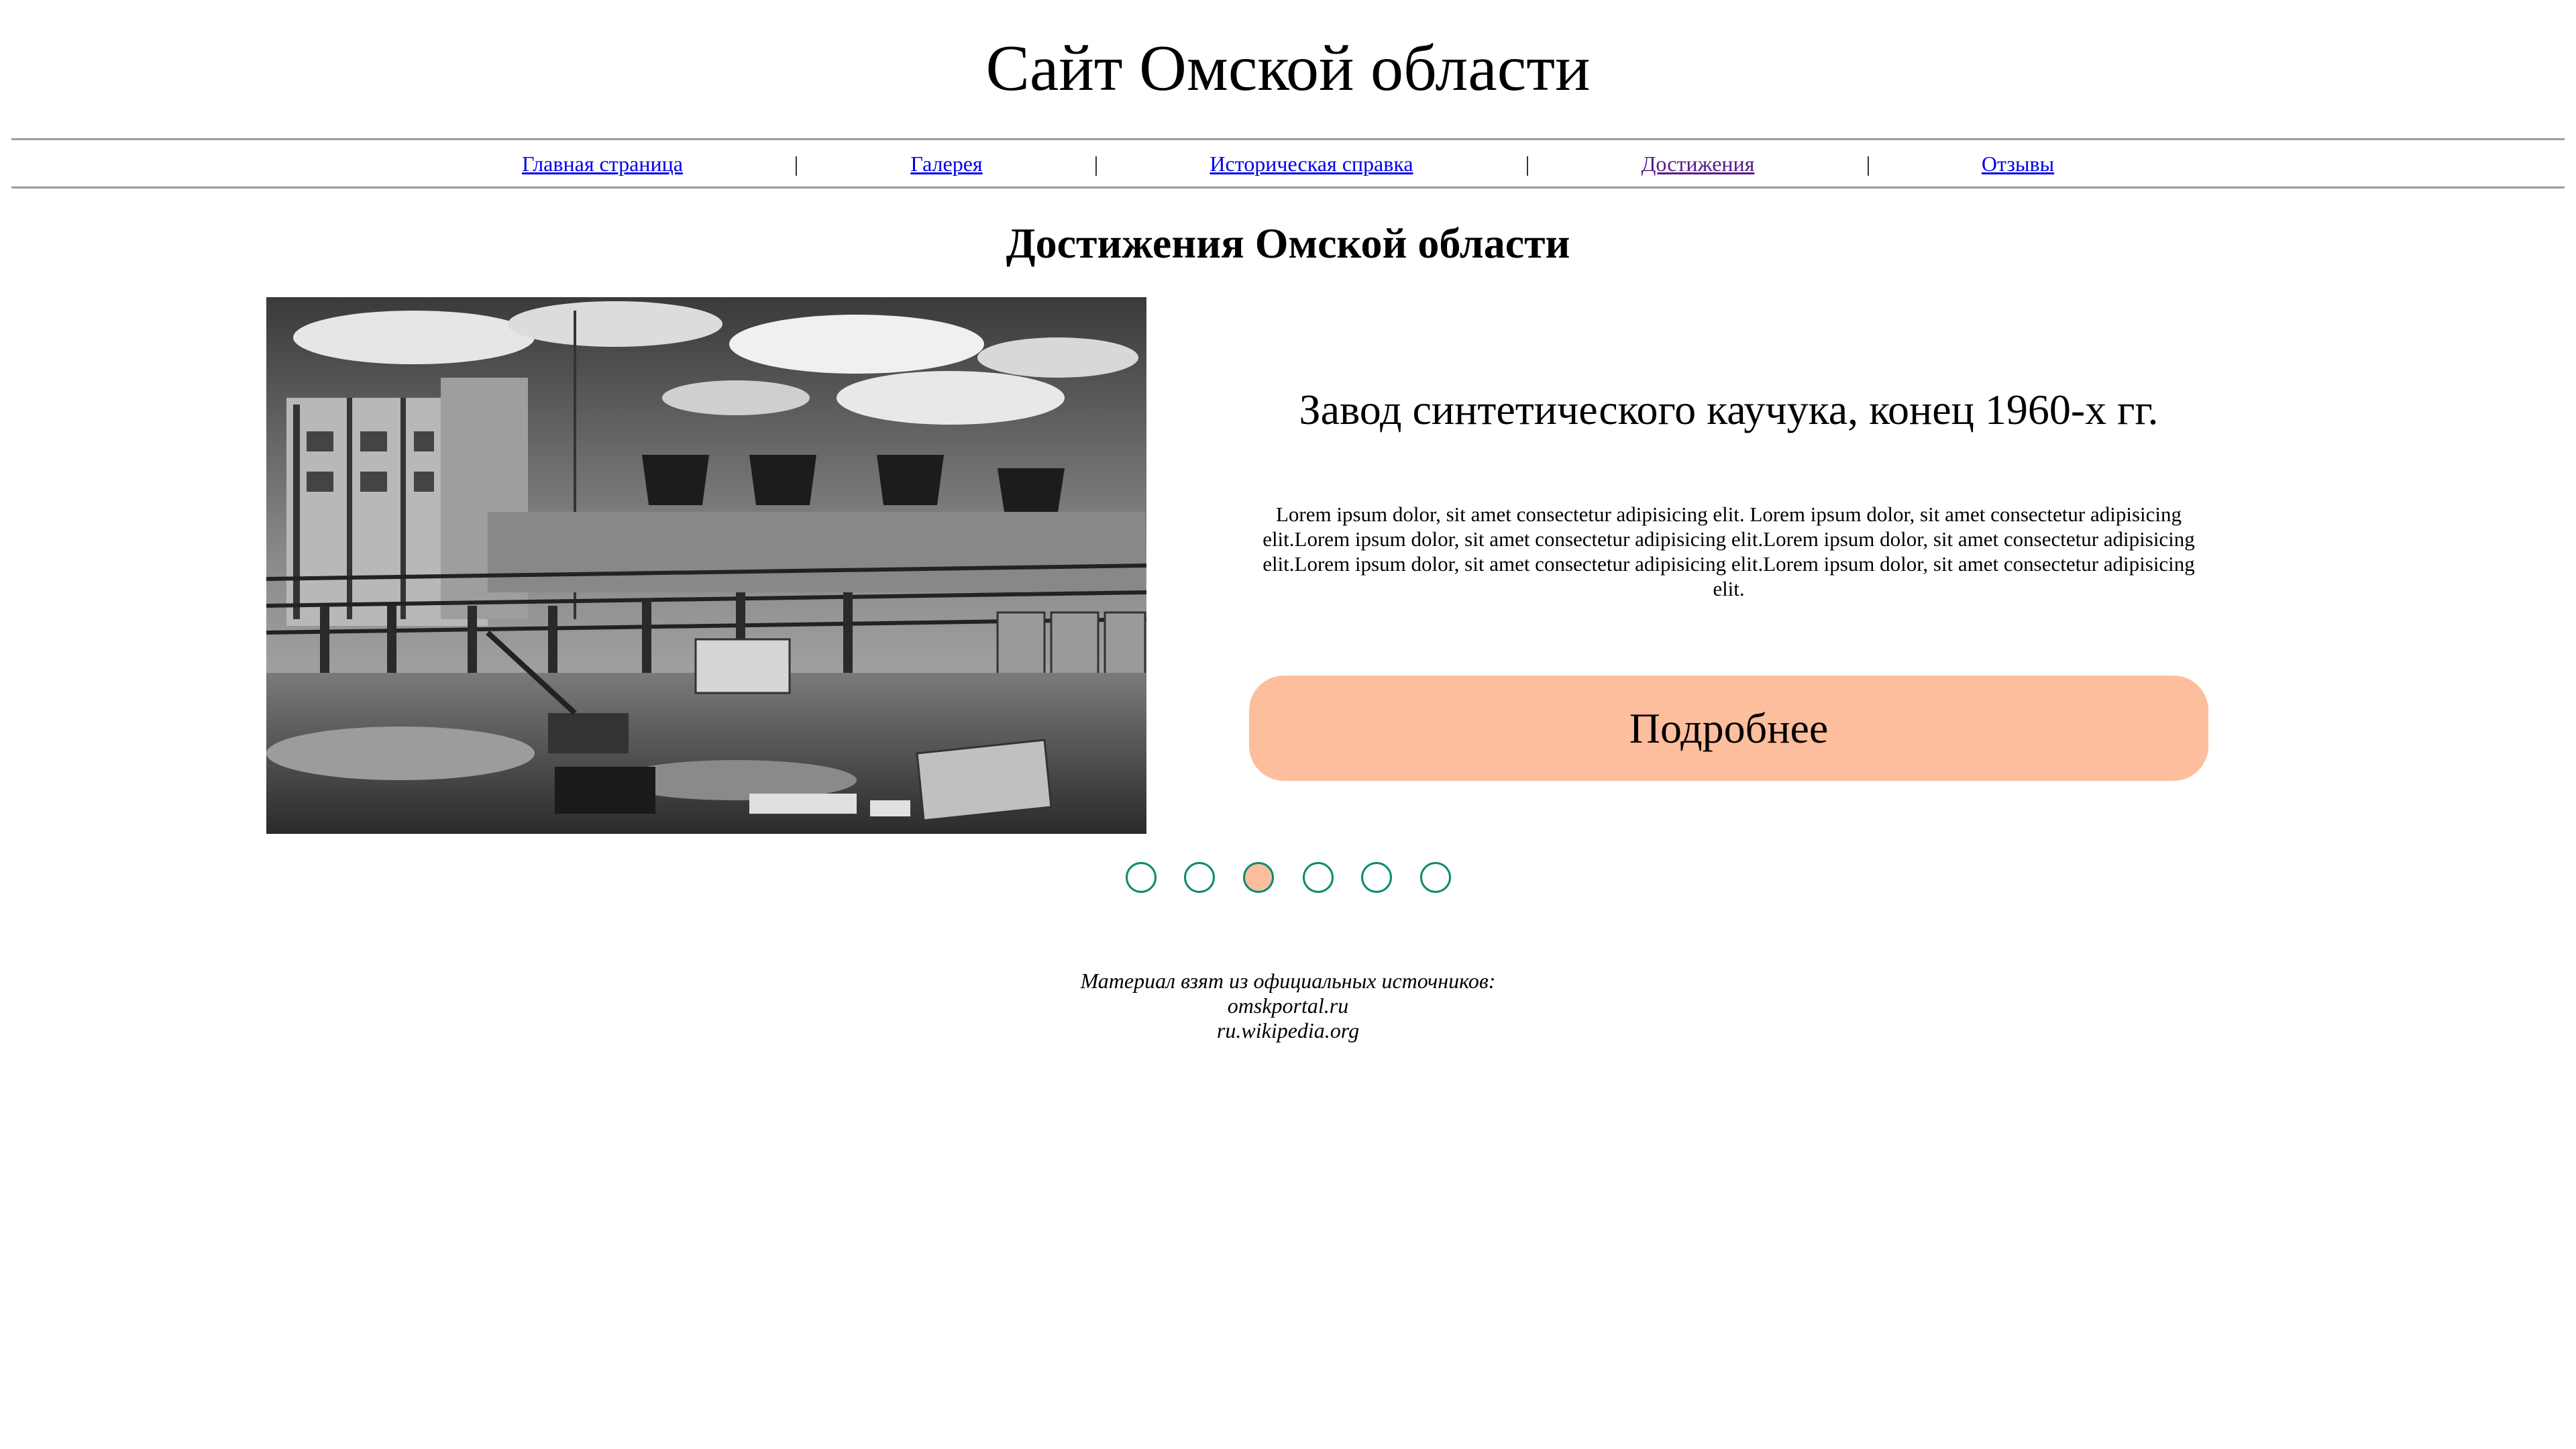 The image size is (2576, 1449). I want to click on nav-link-gallery: Галерея, so click(946, 163).